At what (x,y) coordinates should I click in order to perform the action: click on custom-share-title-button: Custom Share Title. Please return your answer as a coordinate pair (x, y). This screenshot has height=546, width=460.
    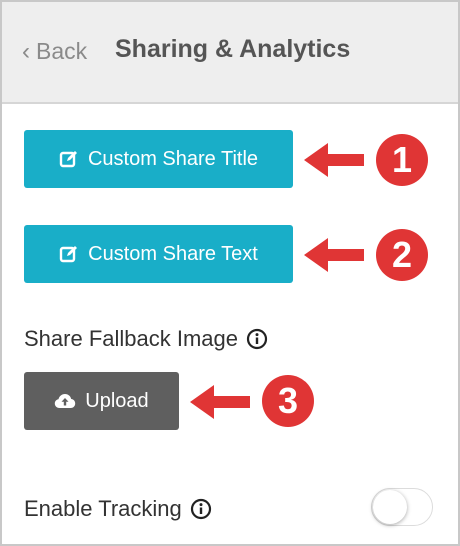
    Looking at the image, I should click on (158, 159).